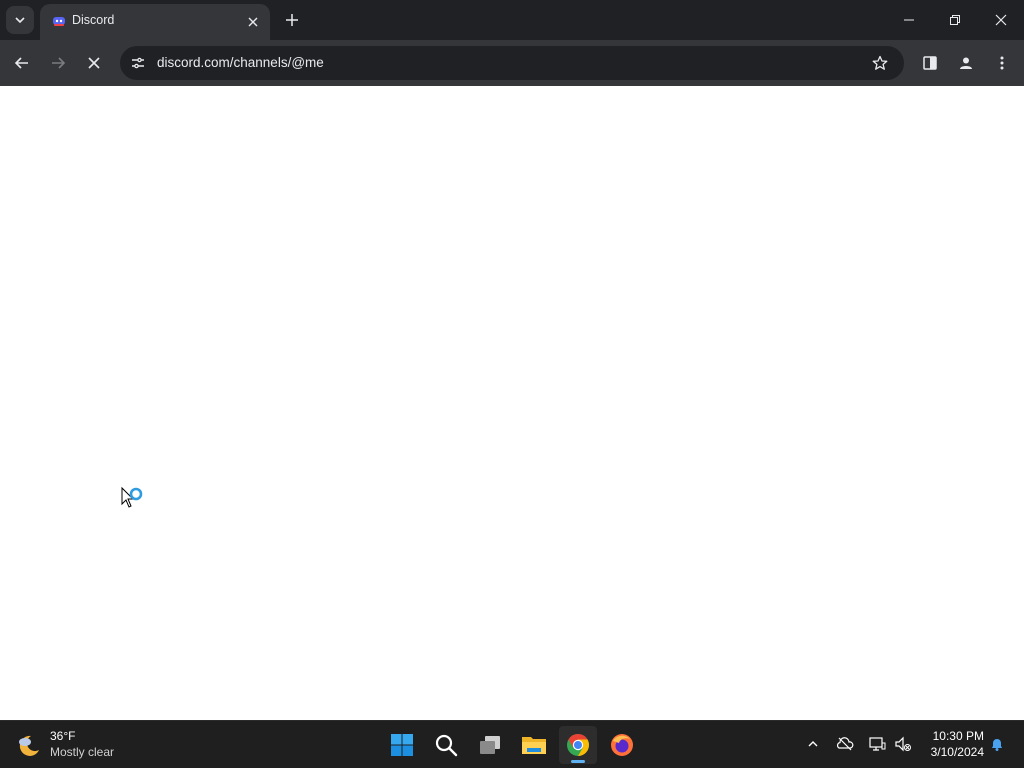  I want to click on tune-icon, so click(138, 63).